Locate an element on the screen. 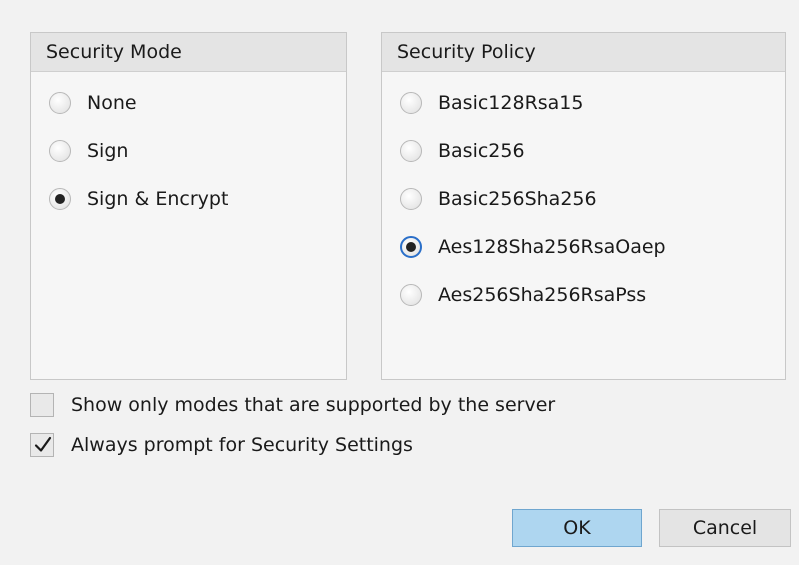  policy-option-basic256: Basic256 is located at coordinates (462, 151).